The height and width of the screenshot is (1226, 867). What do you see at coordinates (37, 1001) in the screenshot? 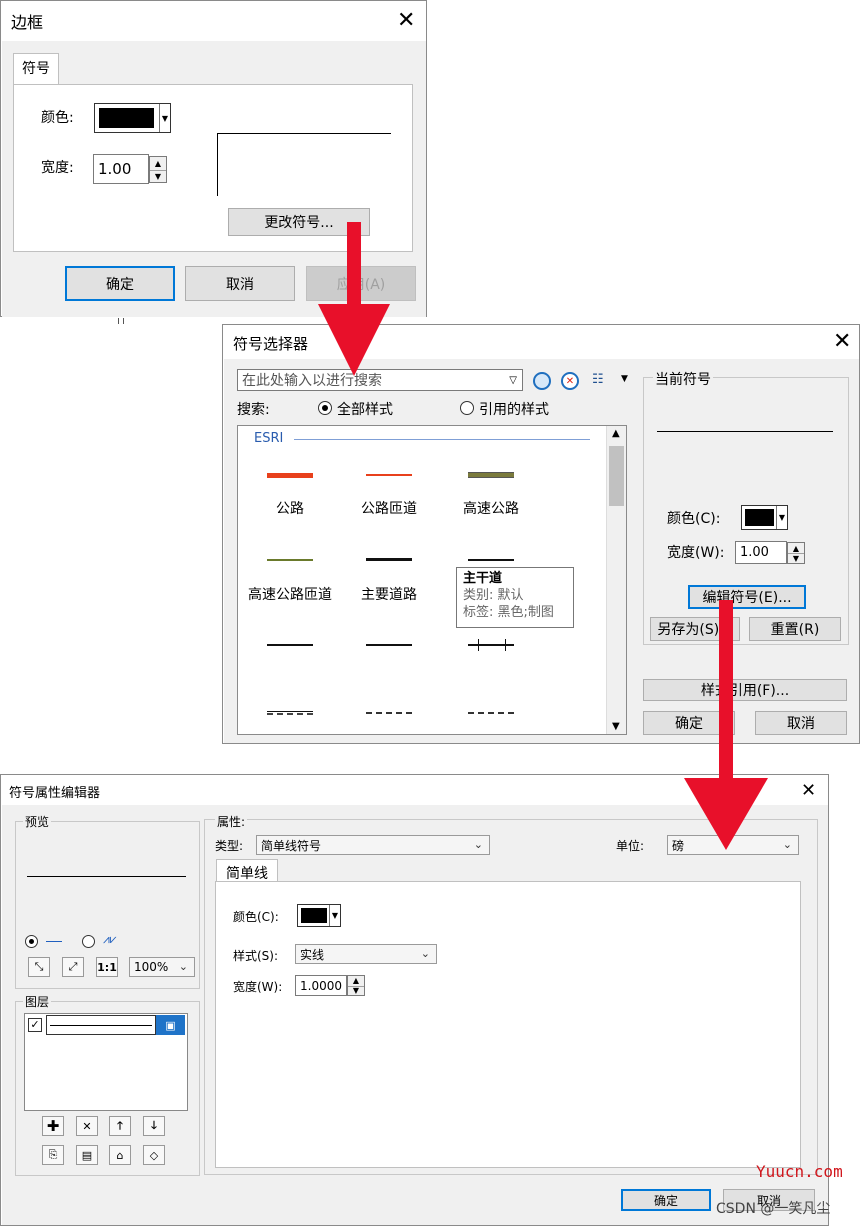
I see `layers-label: 图层` at bounding box center [37, 1001].